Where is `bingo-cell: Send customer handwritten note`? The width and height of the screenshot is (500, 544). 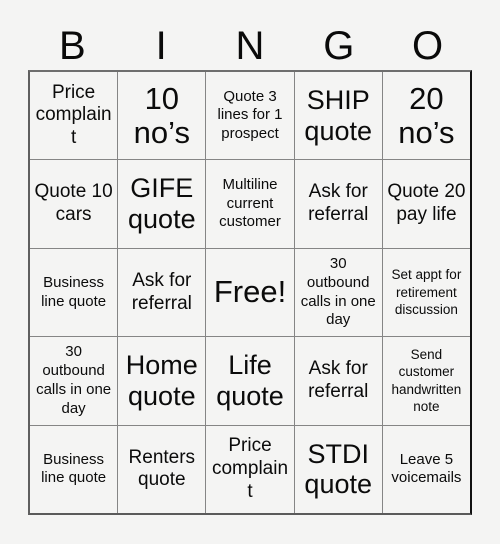
bingo-cell: Send customer handwritten note is located at coordinates (426, 380).